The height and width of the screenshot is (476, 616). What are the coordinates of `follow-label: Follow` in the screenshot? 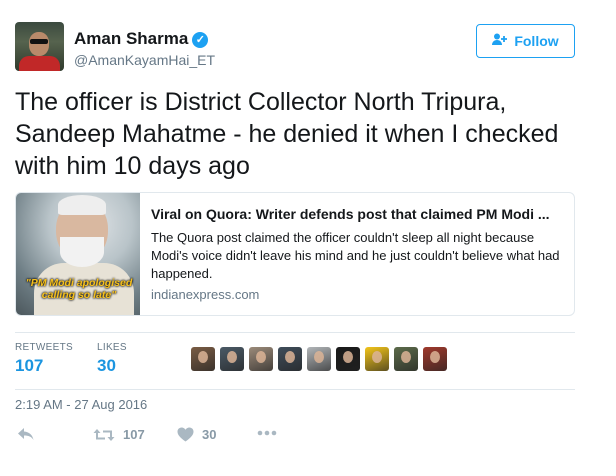 It's located at (536, 41).